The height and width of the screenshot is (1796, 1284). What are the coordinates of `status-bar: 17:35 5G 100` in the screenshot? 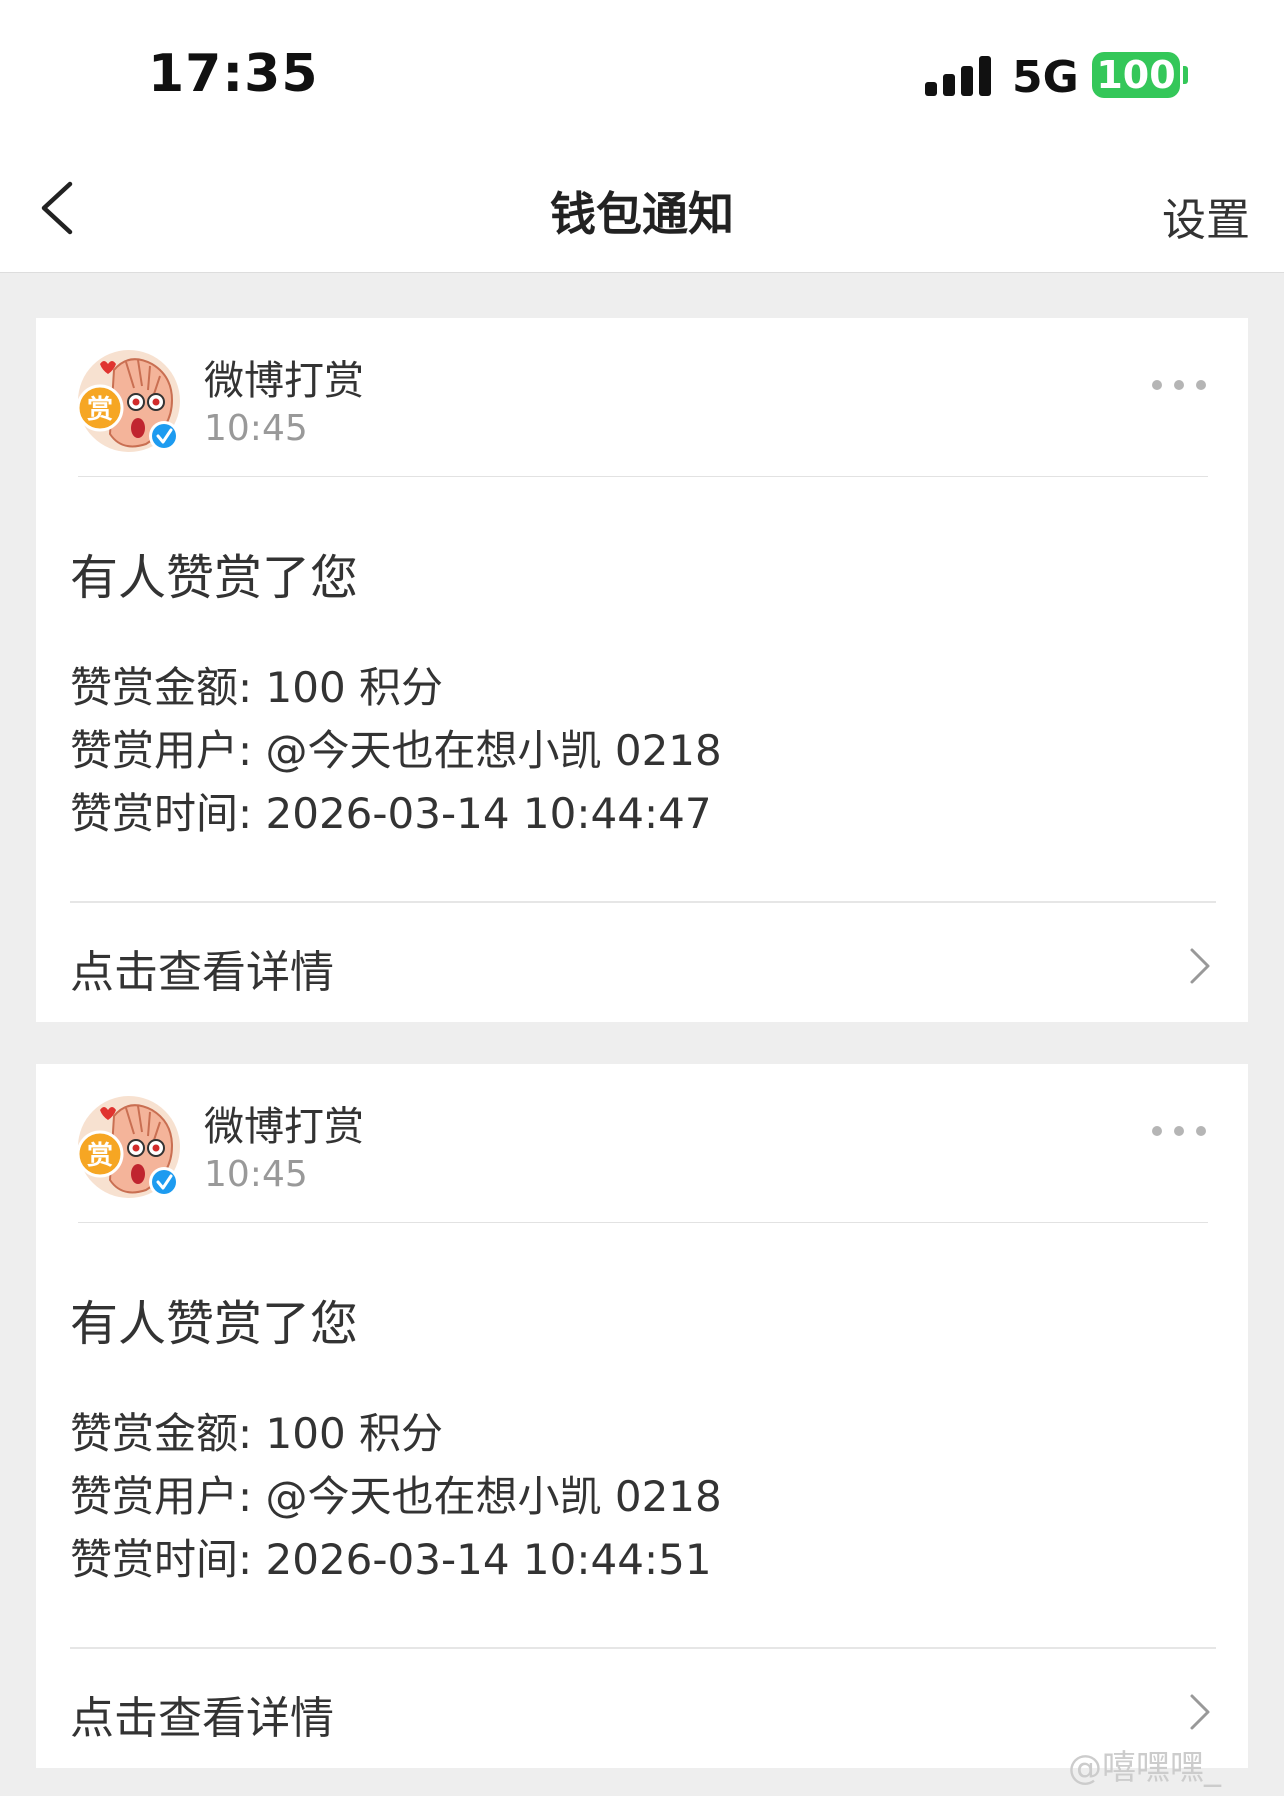 It's located at (642, 70).